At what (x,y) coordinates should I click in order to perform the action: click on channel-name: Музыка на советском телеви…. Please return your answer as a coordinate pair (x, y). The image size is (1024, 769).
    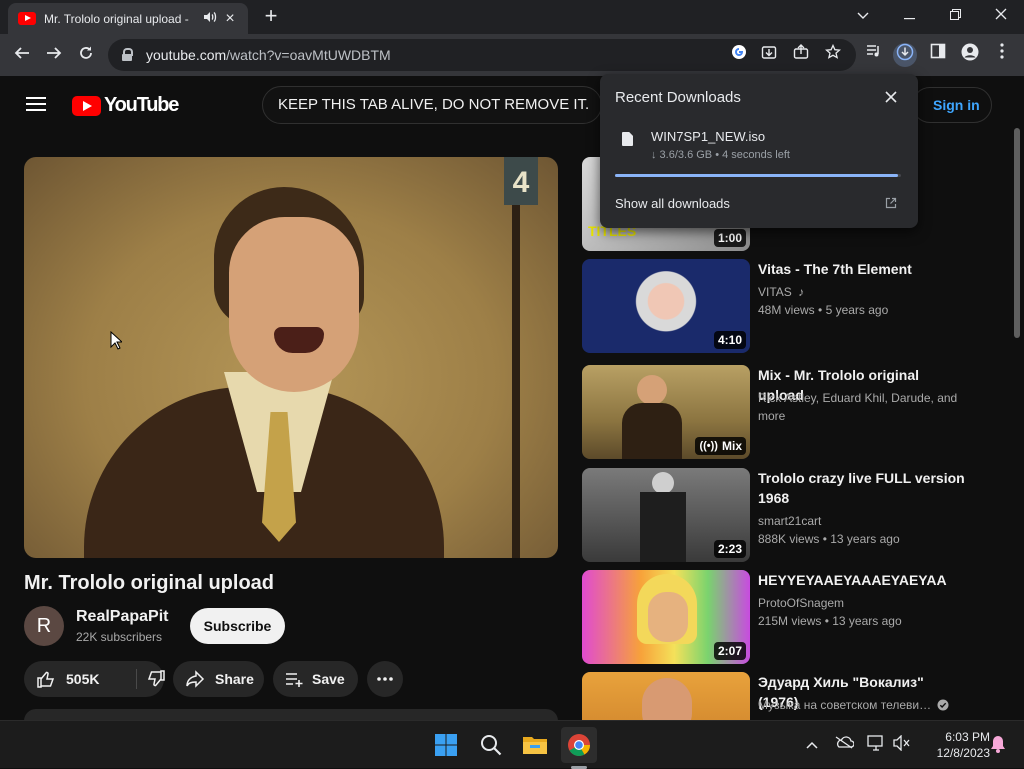
    Looking at the image, I should click on (863, 705).